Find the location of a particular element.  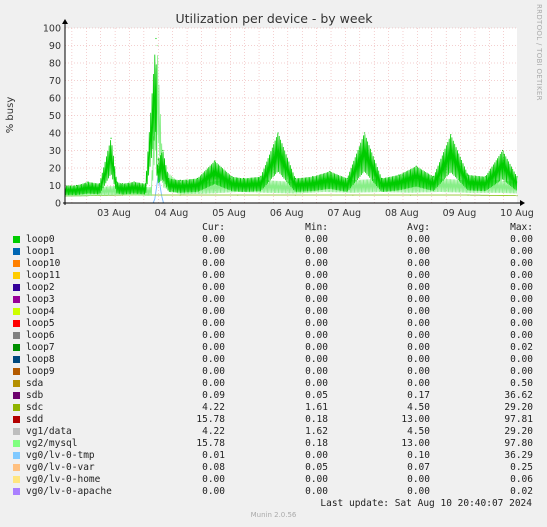

y-tick-label: 90 is located at coordinates (55, 46).